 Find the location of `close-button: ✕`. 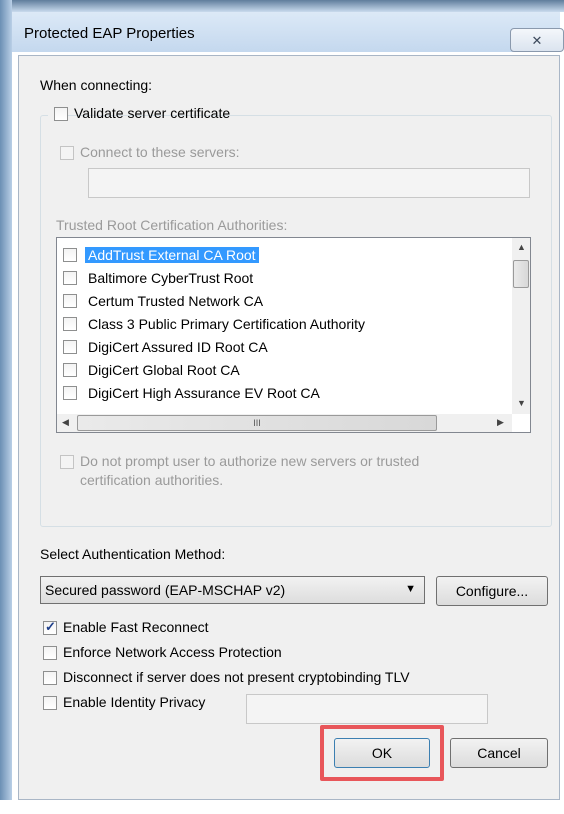

close-button: ✕ is located at coordinates (537, 40).